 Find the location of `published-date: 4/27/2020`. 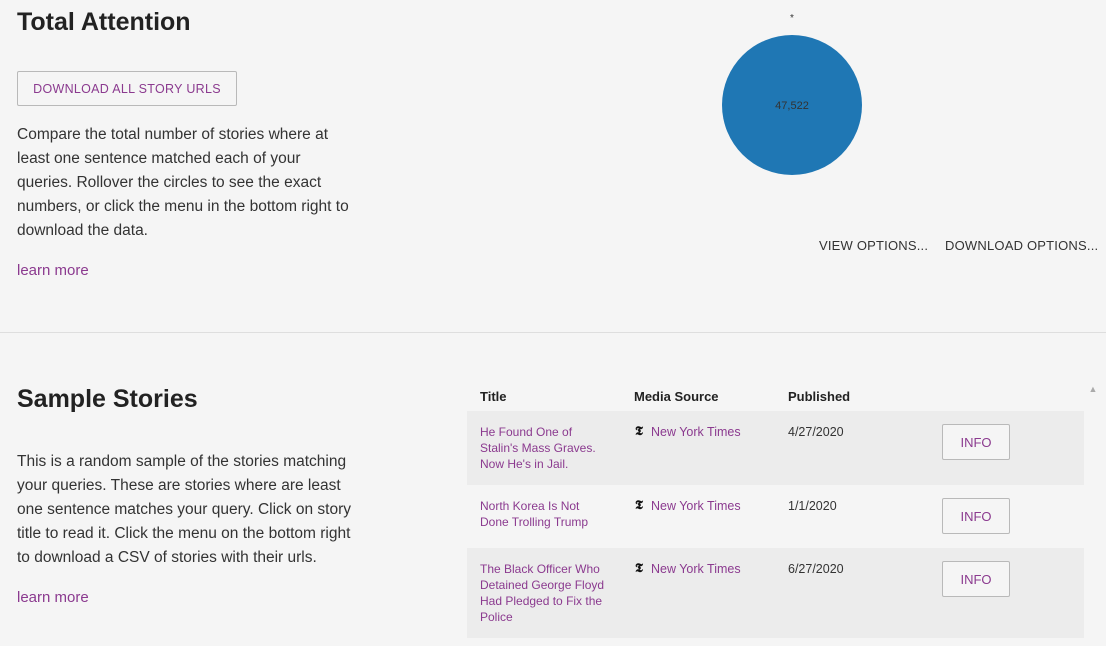

published-date: 4/27/2020 is located at coordinates (816, 432).